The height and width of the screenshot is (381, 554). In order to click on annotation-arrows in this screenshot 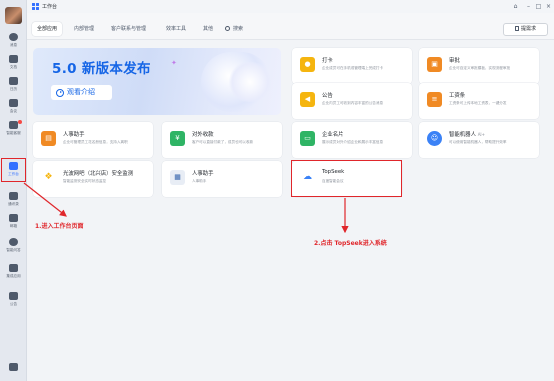, I will do `click(186, 208)`.